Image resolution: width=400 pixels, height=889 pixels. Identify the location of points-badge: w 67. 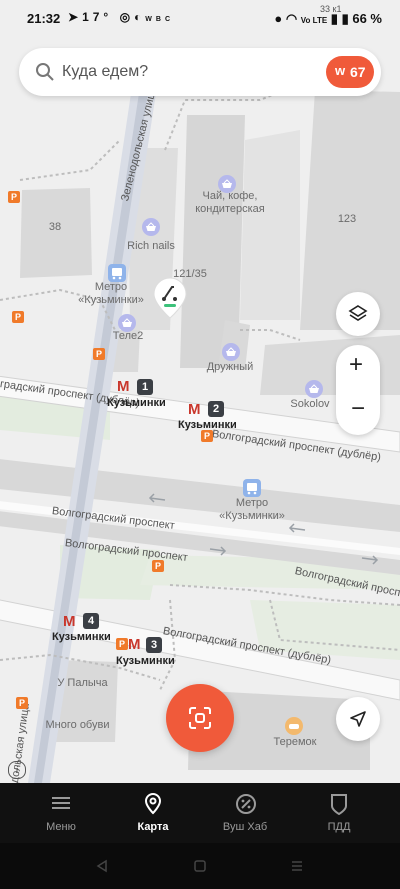
(350, 72).